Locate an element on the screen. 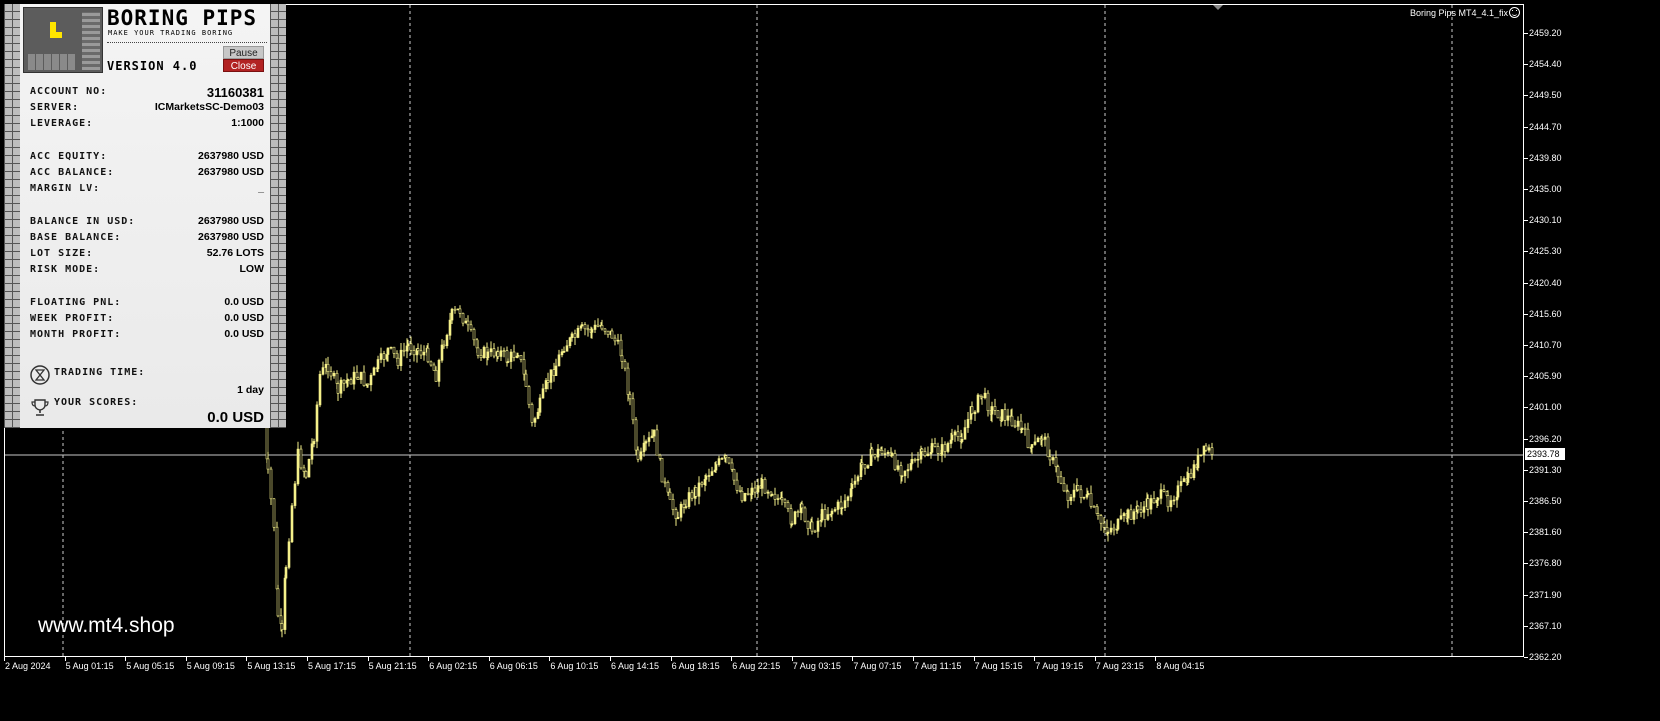  time-tick-label: 5 Aug 01:15 is located at coordinates (89, 666).